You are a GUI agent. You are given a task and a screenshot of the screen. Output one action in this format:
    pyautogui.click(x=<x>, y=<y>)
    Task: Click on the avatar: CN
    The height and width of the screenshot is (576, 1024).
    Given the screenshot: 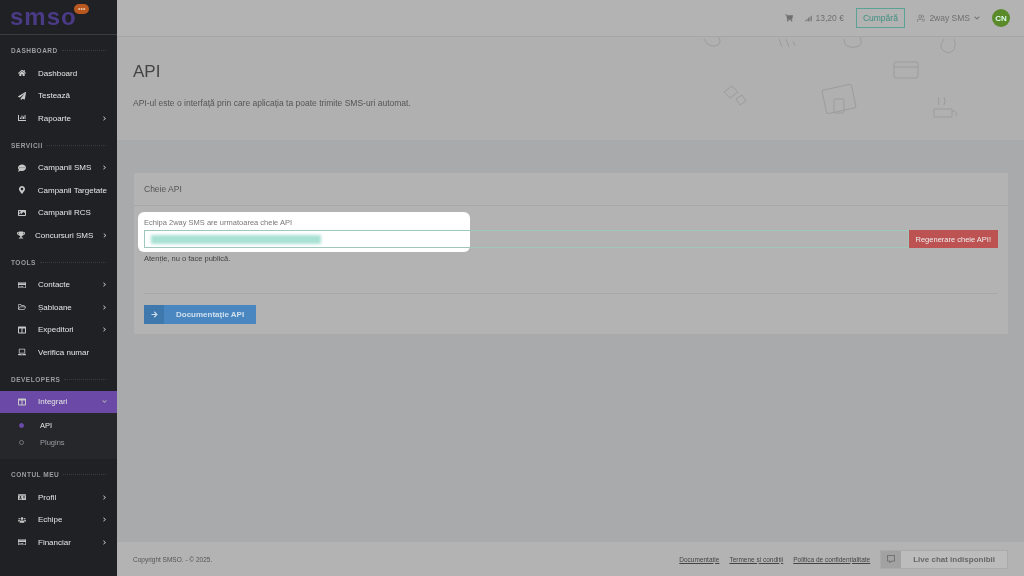 What is the action you would take?
    pyautogui.click(x=1001, y=18)
    